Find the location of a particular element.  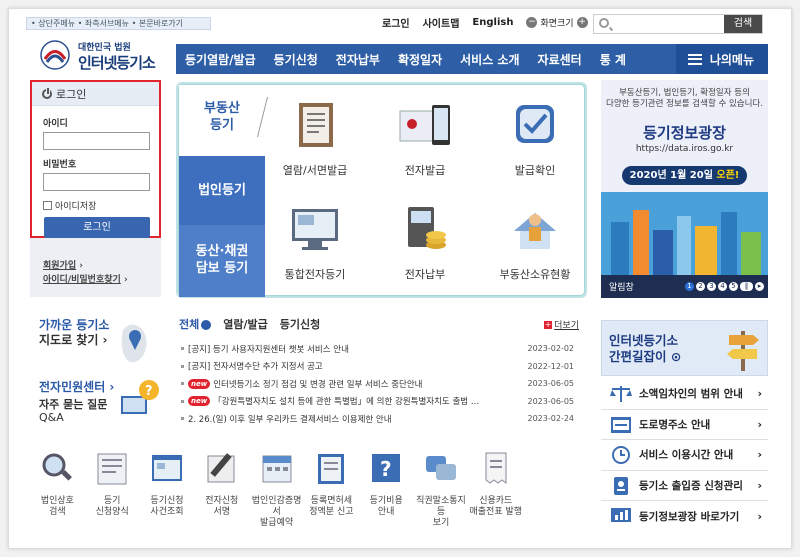

quick-cancel-notice: 직권말소통지등 보기 is located at coordinates (441, 490).